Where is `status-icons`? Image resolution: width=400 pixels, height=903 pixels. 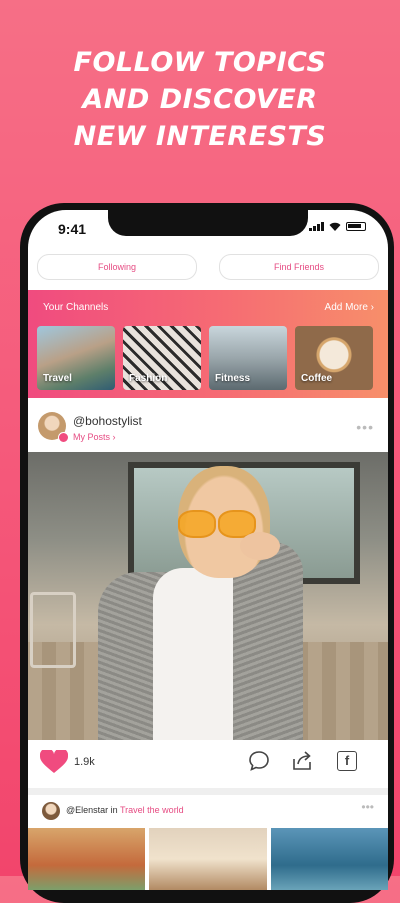 status-icons is located at coordinates (337, 226).